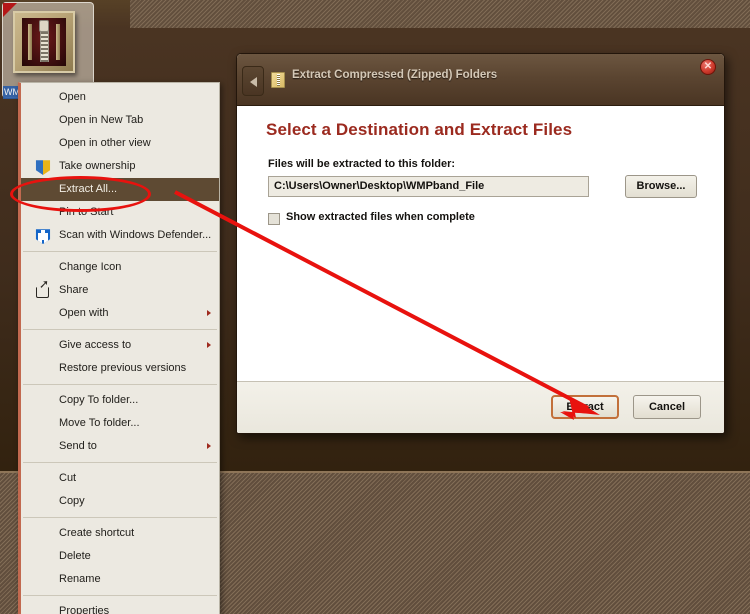 The image size is (750, 614). What do you see at coordinates (278, 80) in the screenshot?
I see `zip-folder-icon` at bounding box center [278, 80].